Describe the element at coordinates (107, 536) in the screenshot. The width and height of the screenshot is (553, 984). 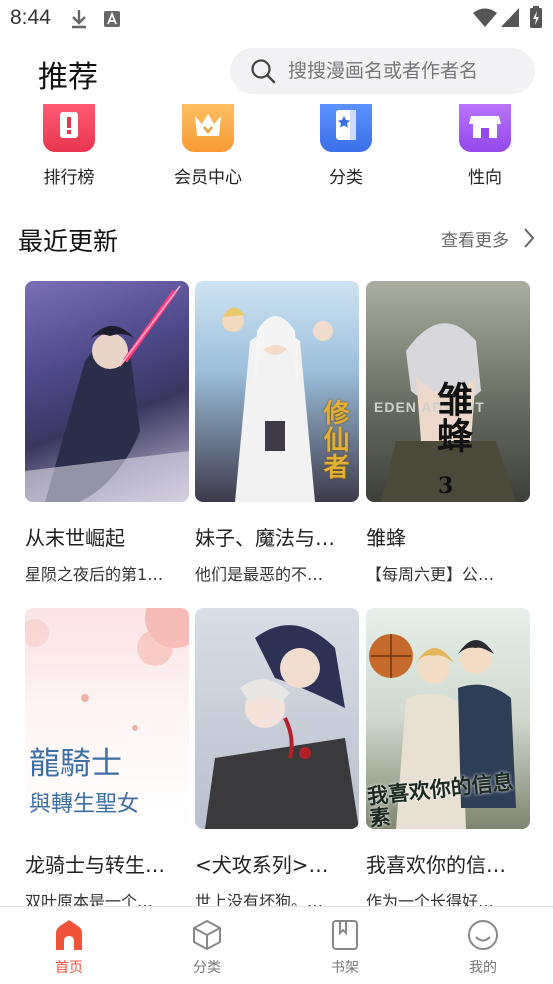
I see `comic-title: 从末世崛起` at that location.